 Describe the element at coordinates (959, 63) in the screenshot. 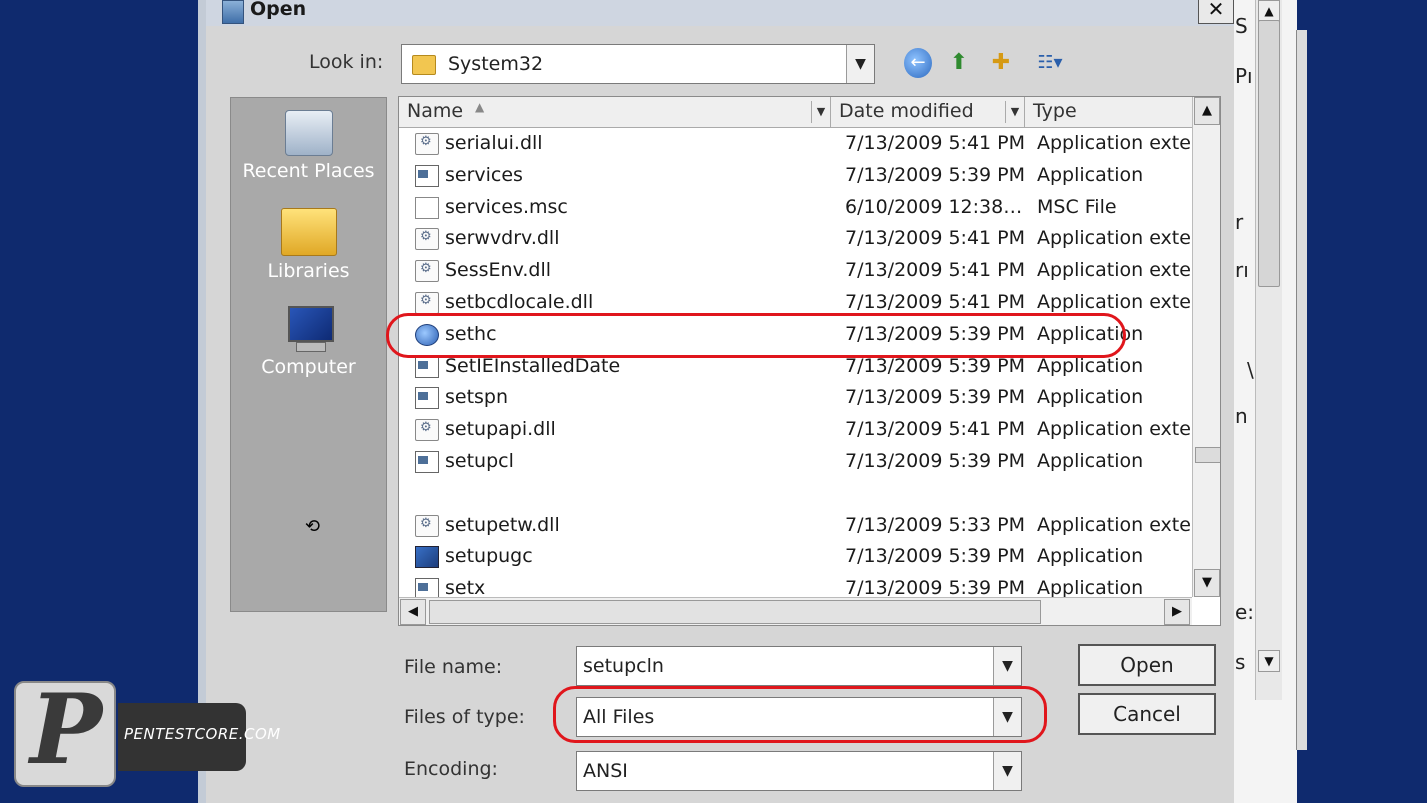

I see `up-folder-icon: ⬆` at that location.